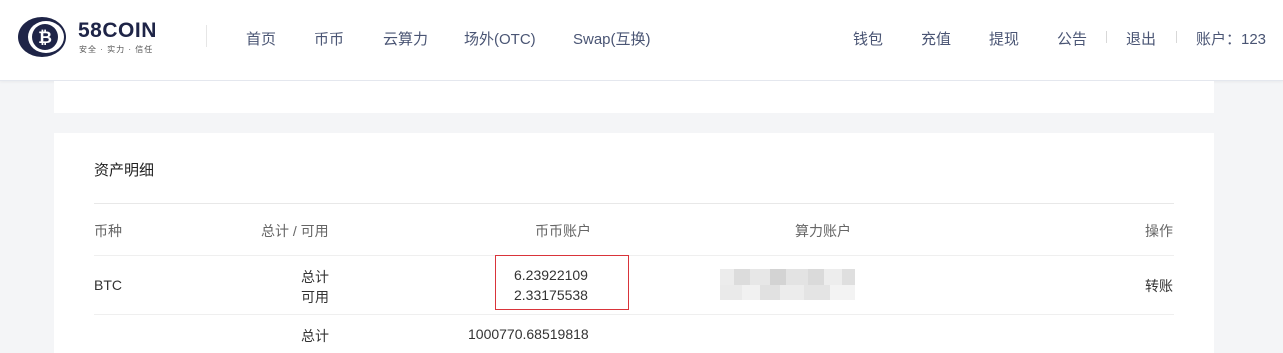 The image size is (1283, 353). I want to click on nav-swap: Swap(互换), so click(612, 38).